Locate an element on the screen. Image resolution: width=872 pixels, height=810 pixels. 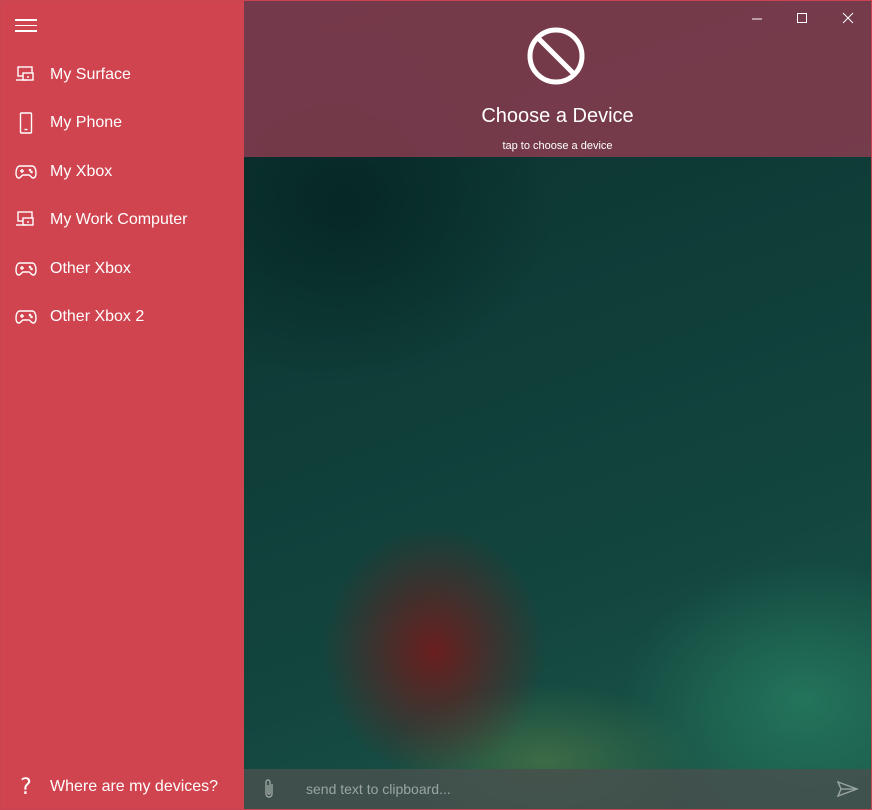
question-icon: ? is located at coordinates (26, 787).